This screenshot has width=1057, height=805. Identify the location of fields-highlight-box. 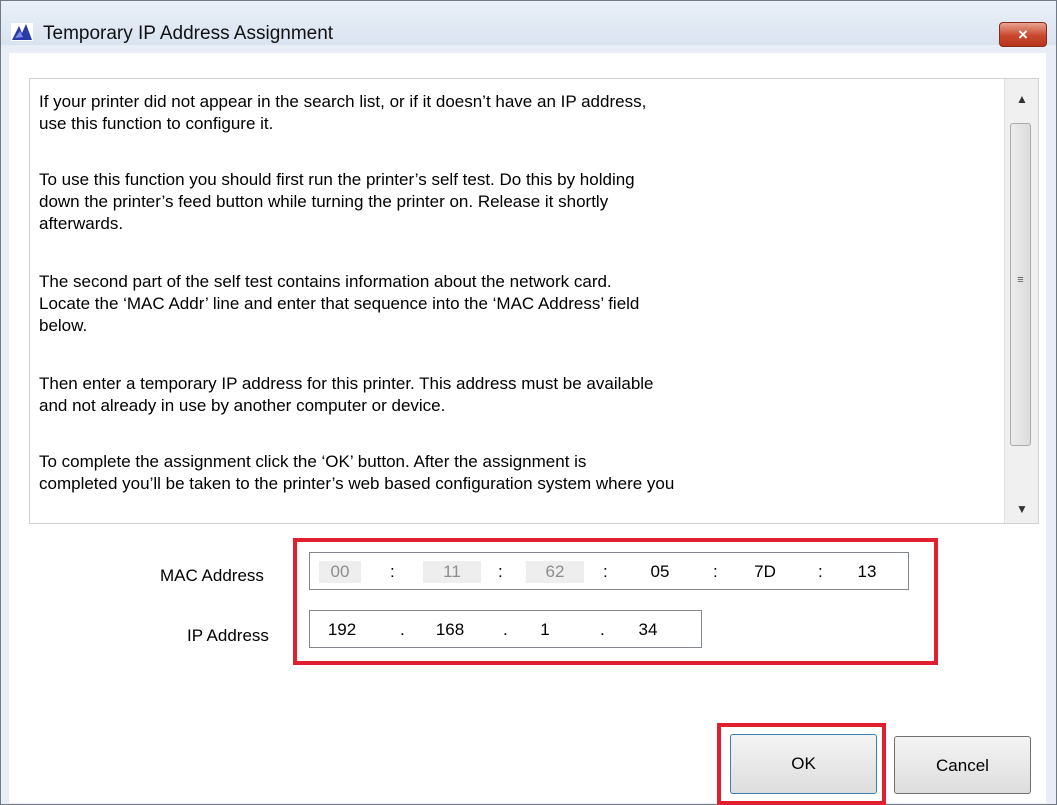
(615, 601).